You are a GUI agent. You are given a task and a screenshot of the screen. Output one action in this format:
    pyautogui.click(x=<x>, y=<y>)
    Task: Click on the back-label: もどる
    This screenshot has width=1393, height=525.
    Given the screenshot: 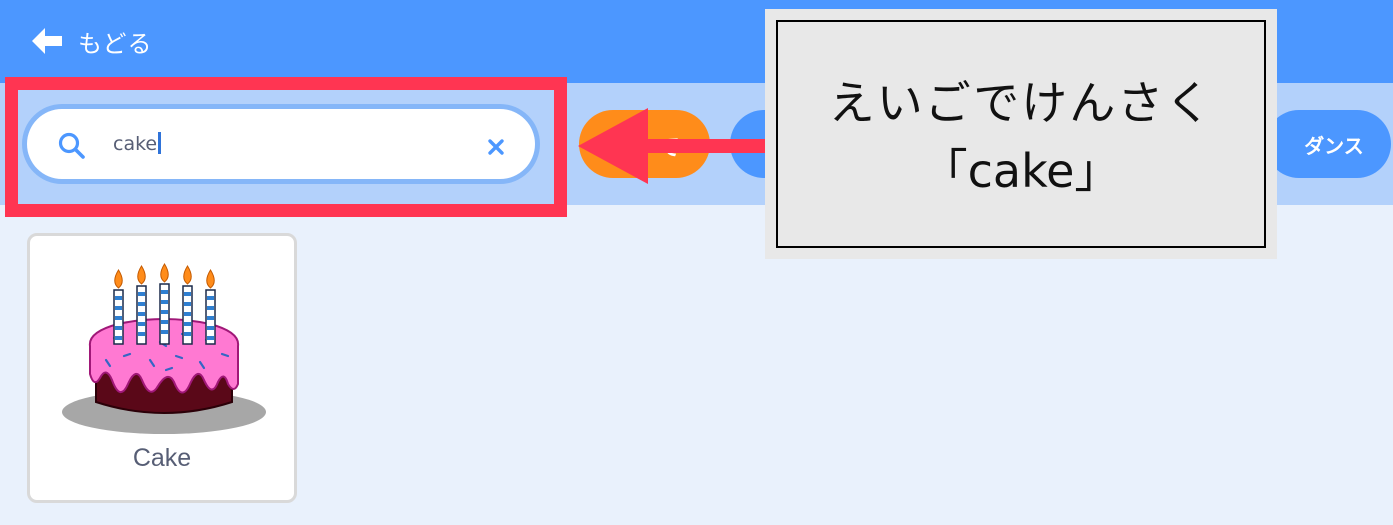 What is the action you would take?
    pyautogui.click(x=115, y=43)
    